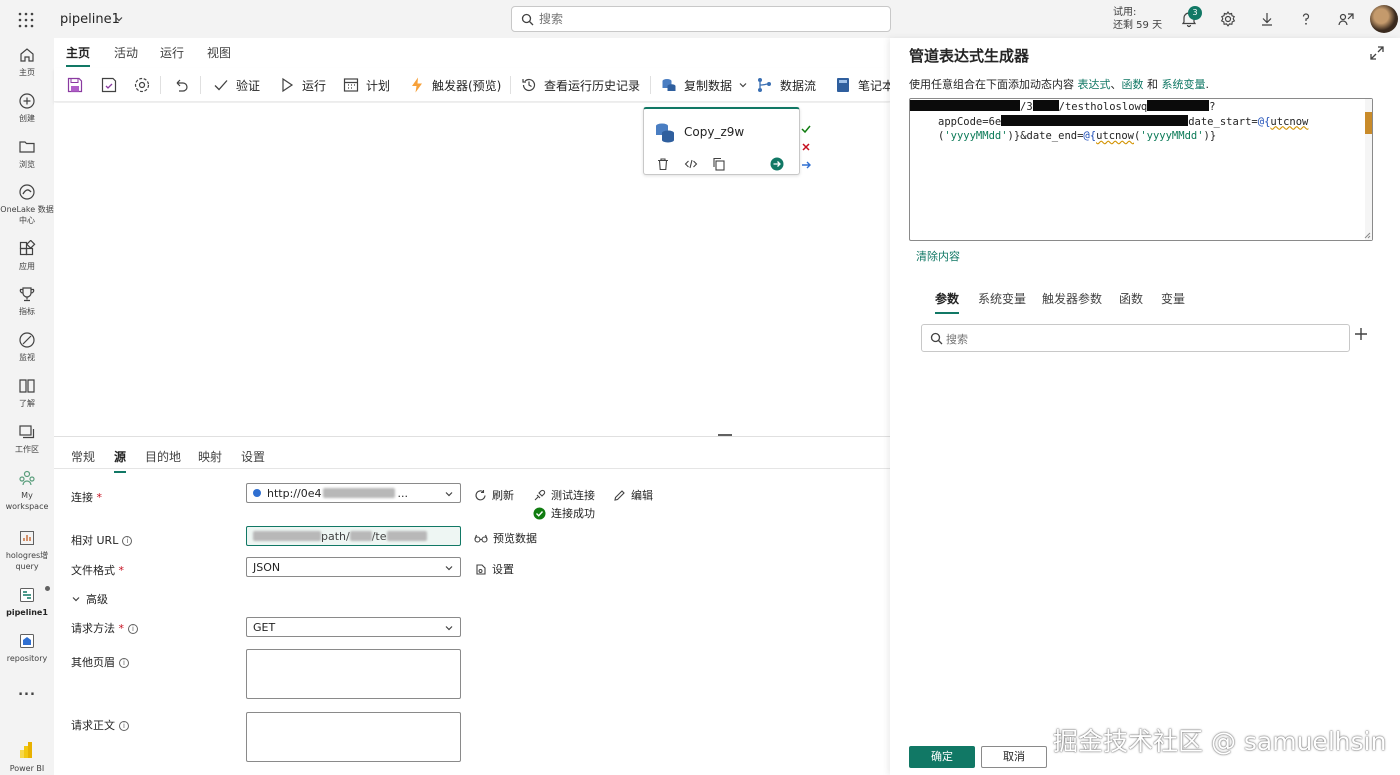 The height and width of the screenshot is (775, 1400). I want to click on download-icon, so click(1267, 19).